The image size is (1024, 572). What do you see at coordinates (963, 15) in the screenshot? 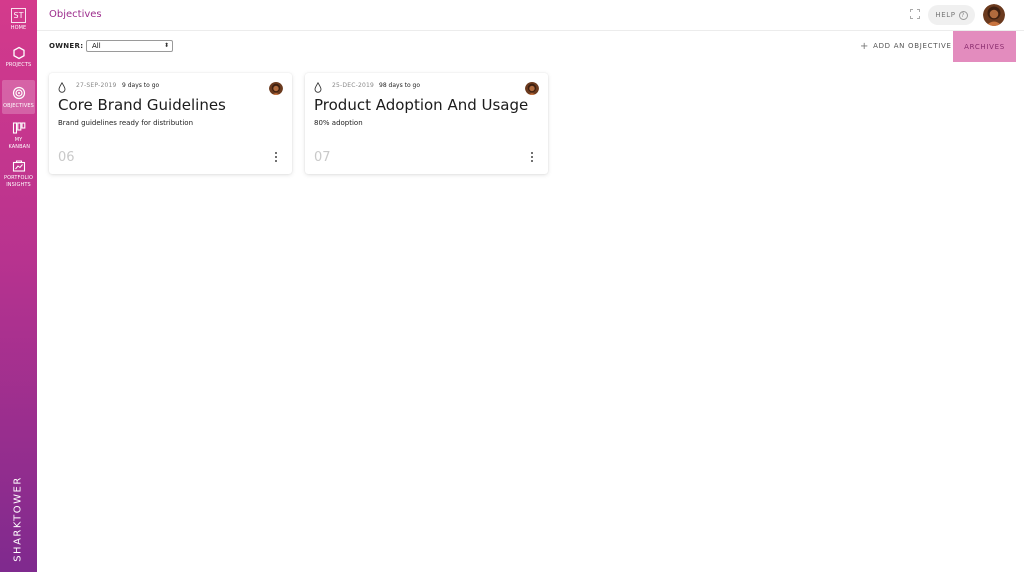
I see `question-icon: ?` at bounding box center [963, 15].